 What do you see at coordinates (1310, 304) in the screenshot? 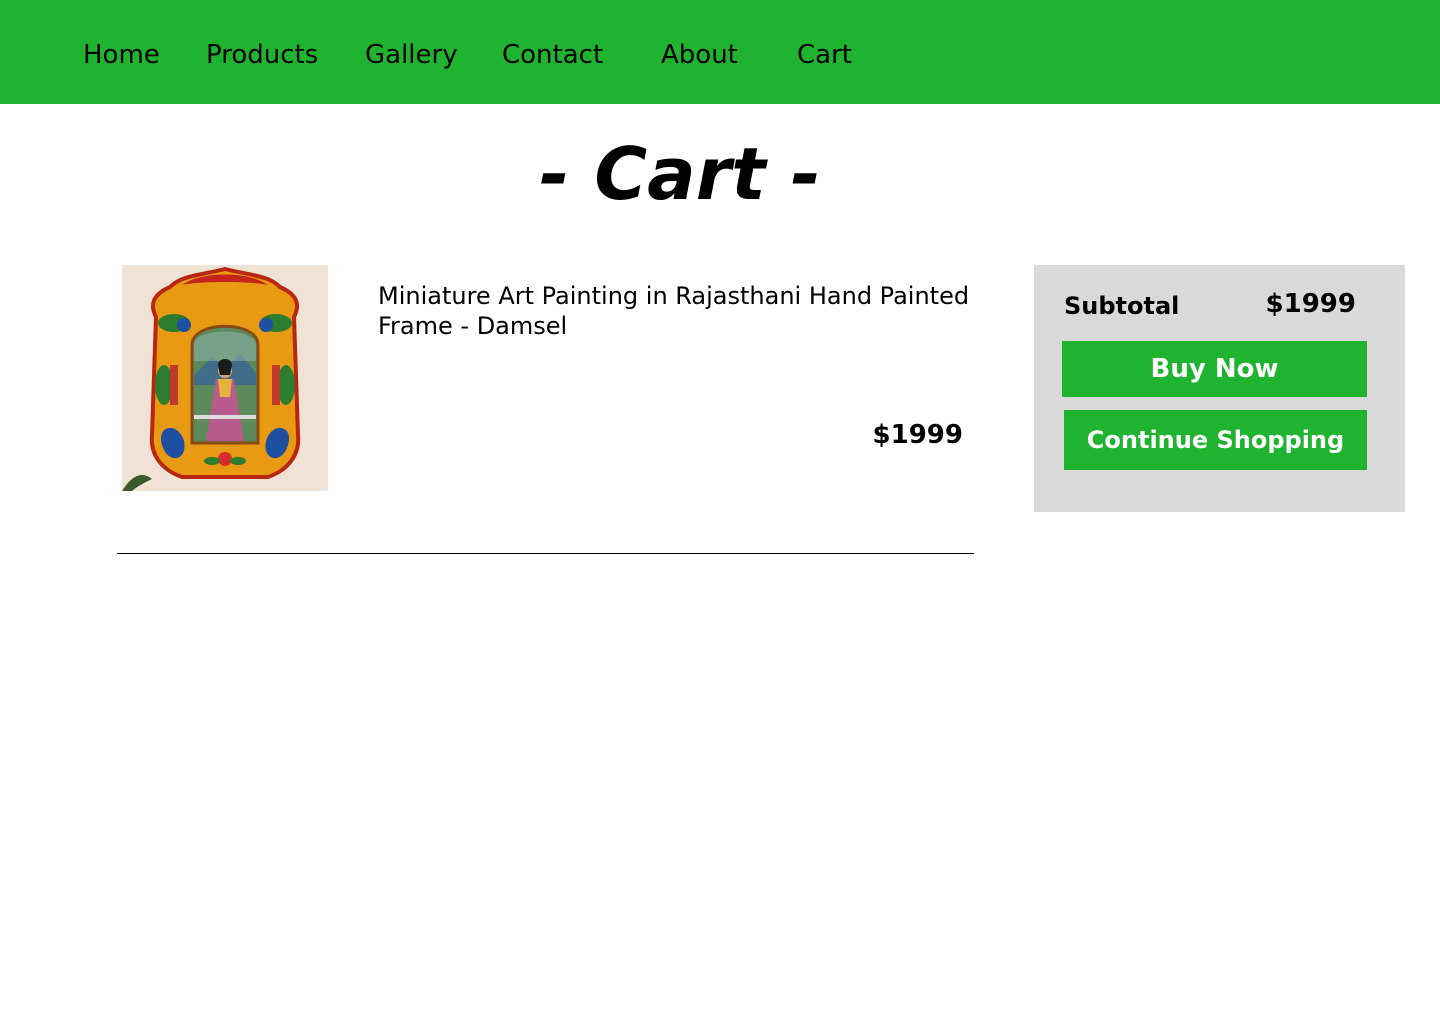
I see `subtotal-value: $1999` at bounding box center [1310, 304].